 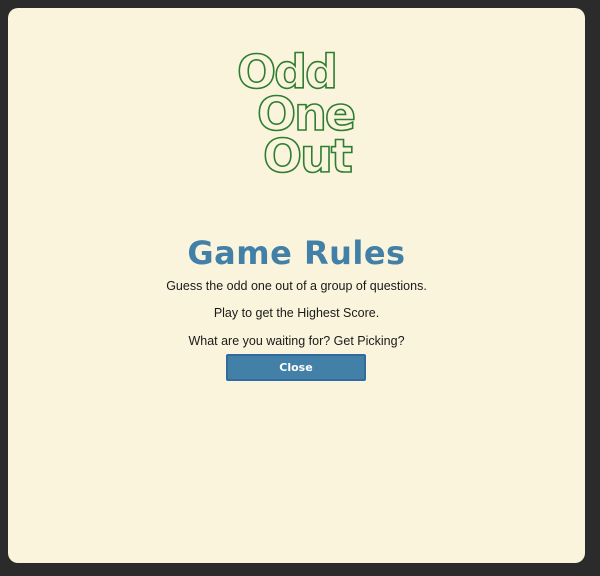 What do you see at coordinates (296, 367) in the screenshot?
I see `close-button: Close` at bounding box center [296, 367].